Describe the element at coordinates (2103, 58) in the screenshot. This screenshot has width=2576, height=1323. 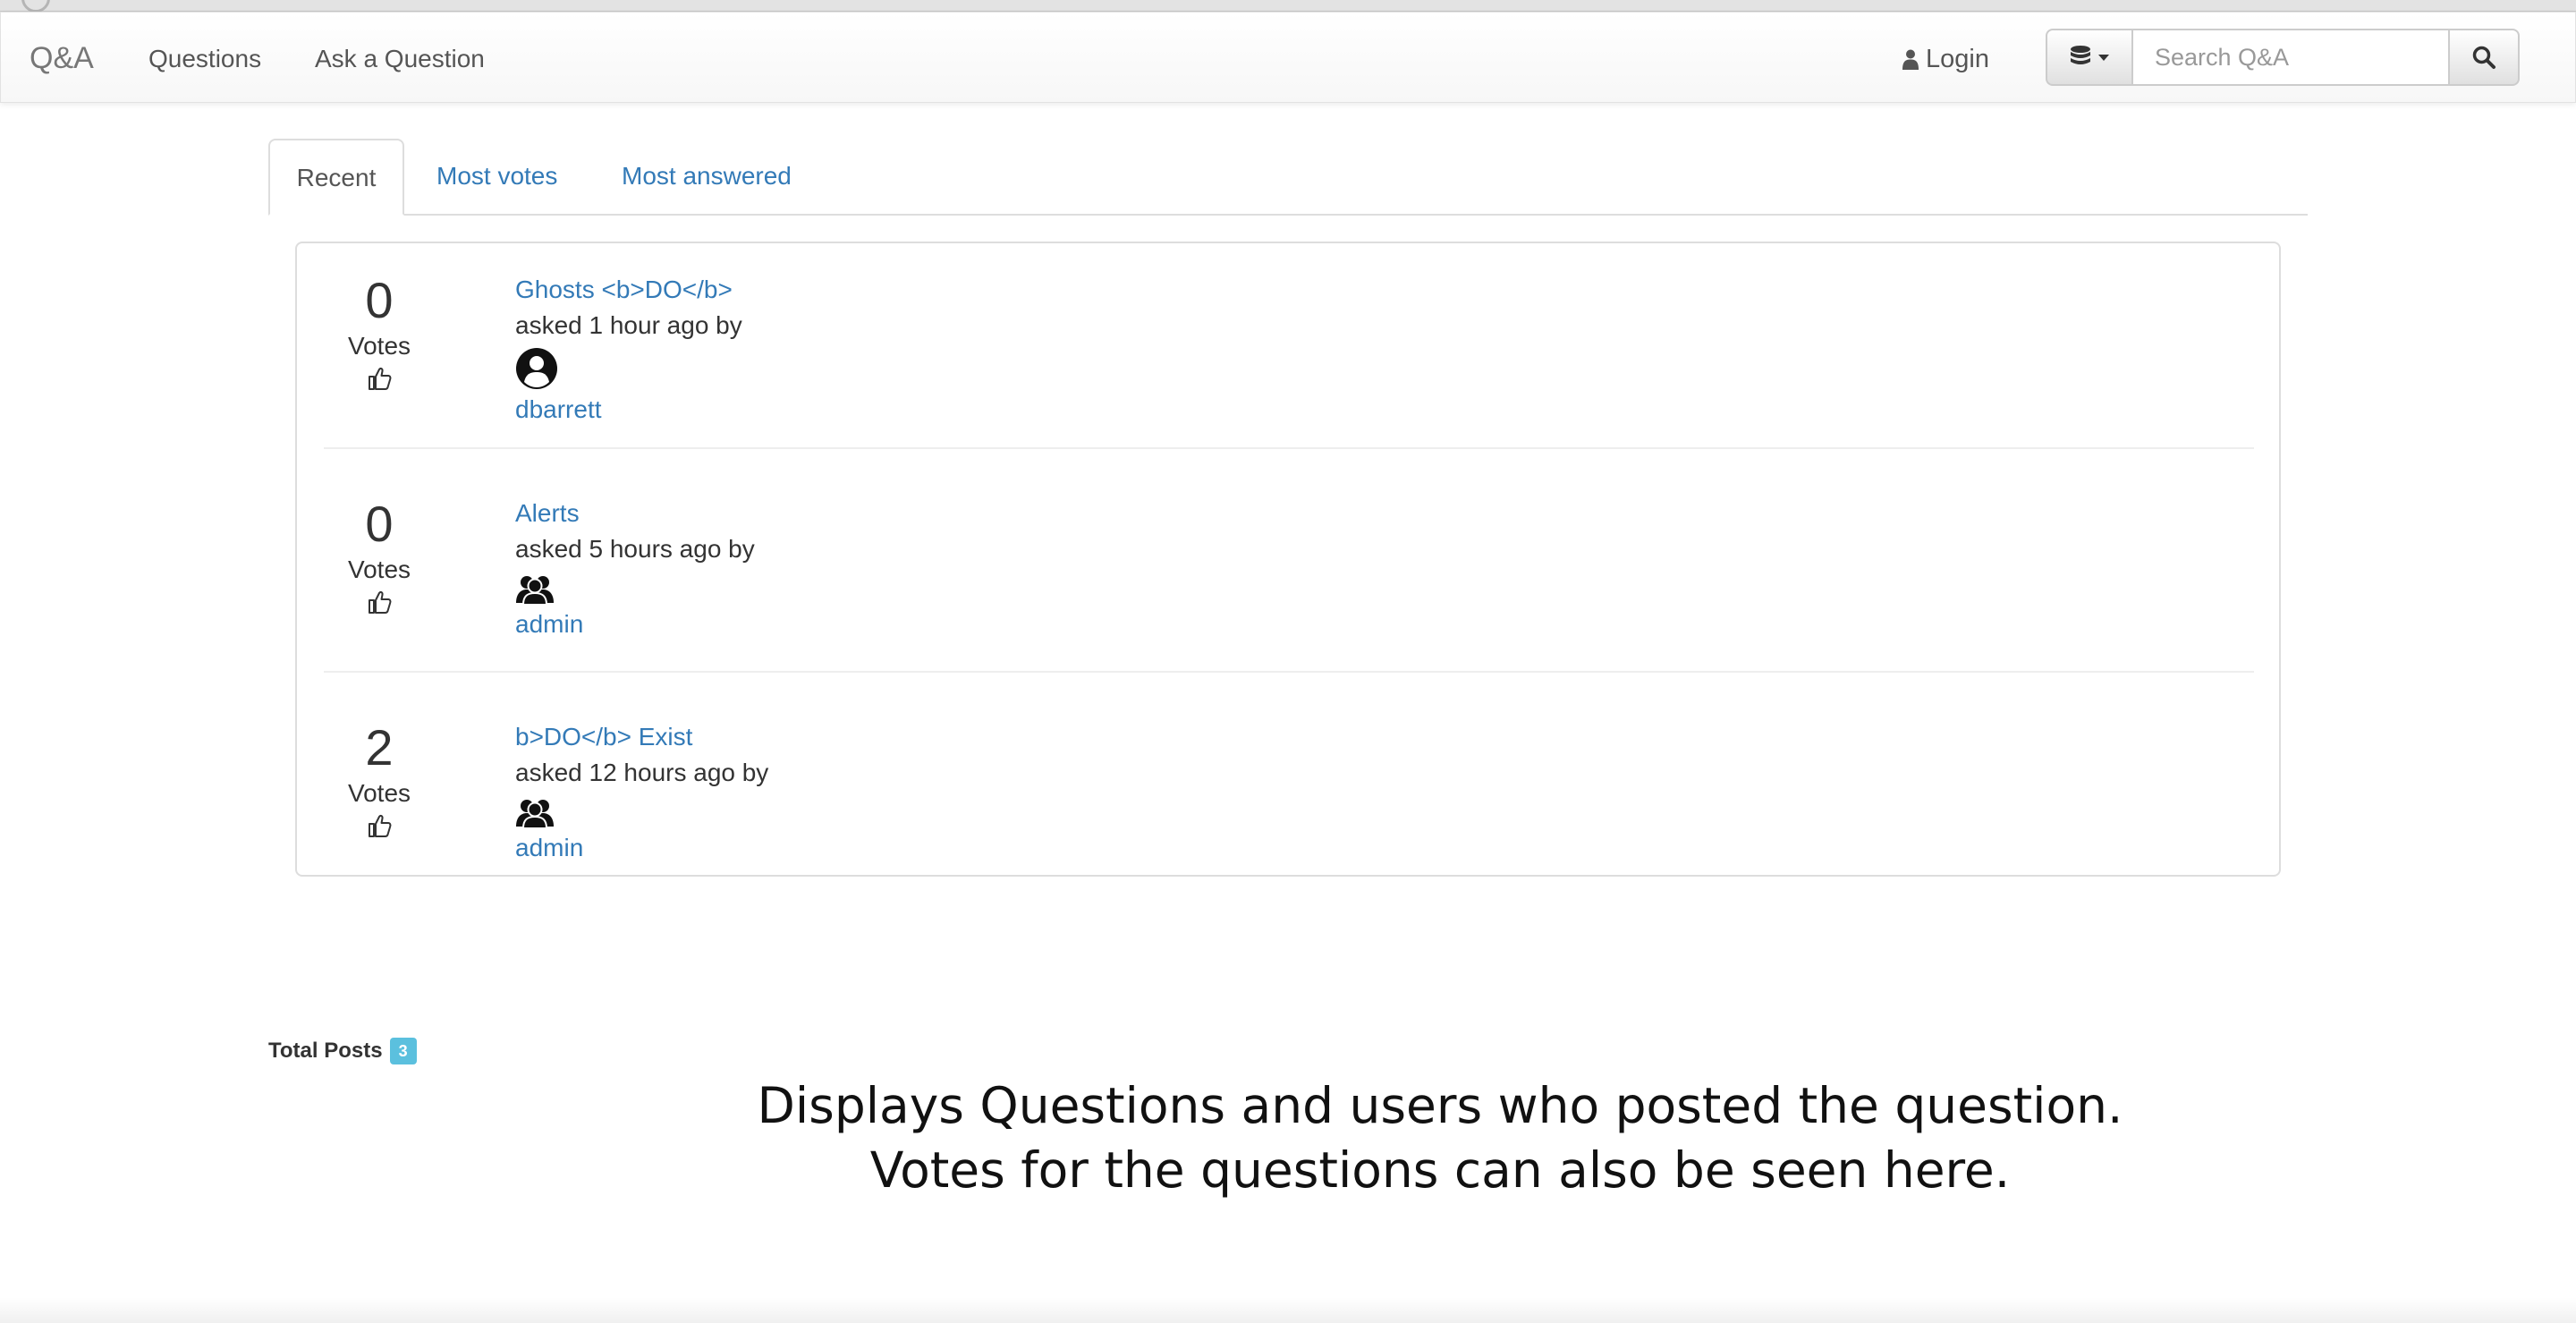
I see `caret-down-icon` at that location.